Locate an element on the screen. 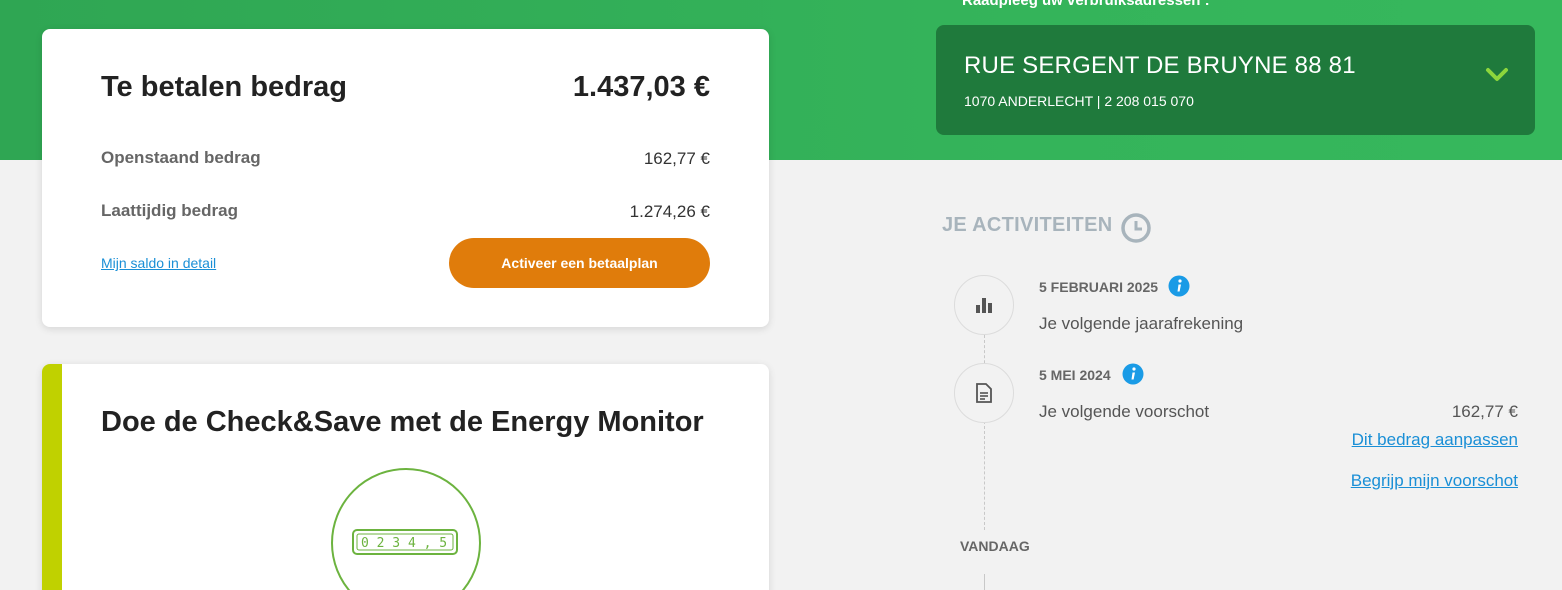 This screenshot has height=590, width=1562. balance-detail-link: Mijn saldo in detail is located at coordinates (158, 263).